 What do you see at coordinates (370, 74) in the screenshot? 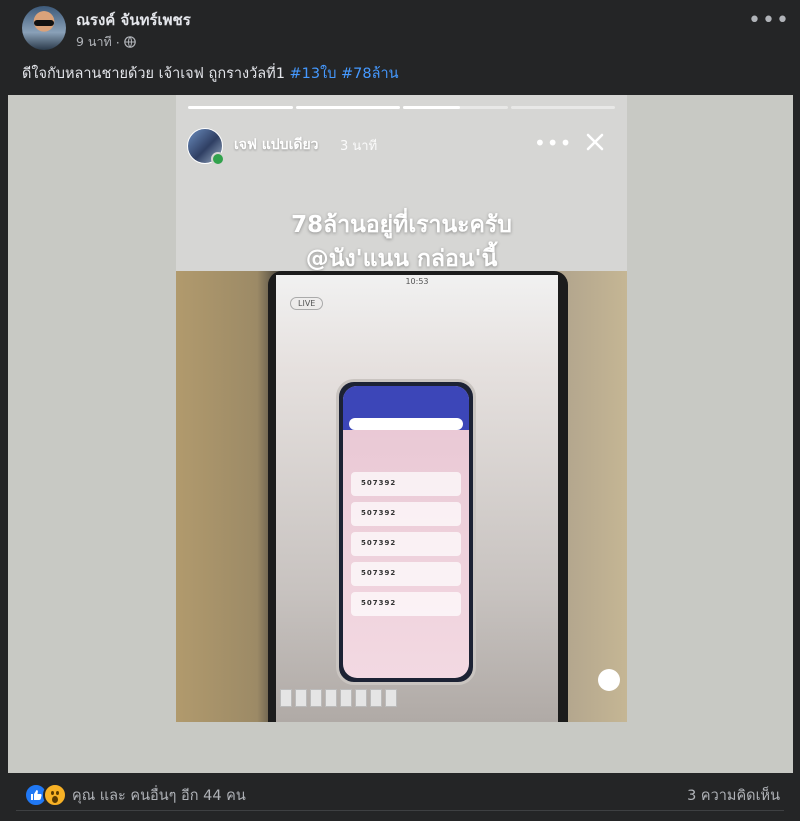
I see `hashtag-78: #78ล้าน` at bounding box center [370, 74].